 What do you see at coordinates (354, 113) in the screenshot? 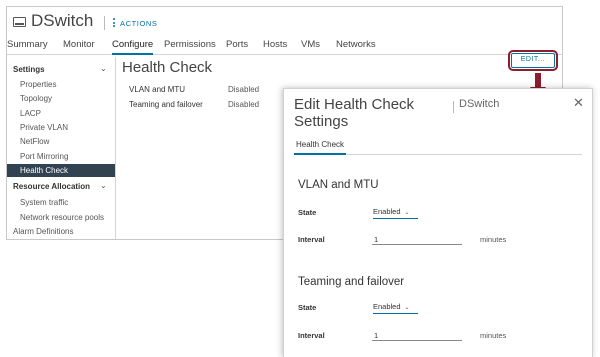
I see `dialog-title: Edit Health Check Settings` at bounding box center [354, 113].